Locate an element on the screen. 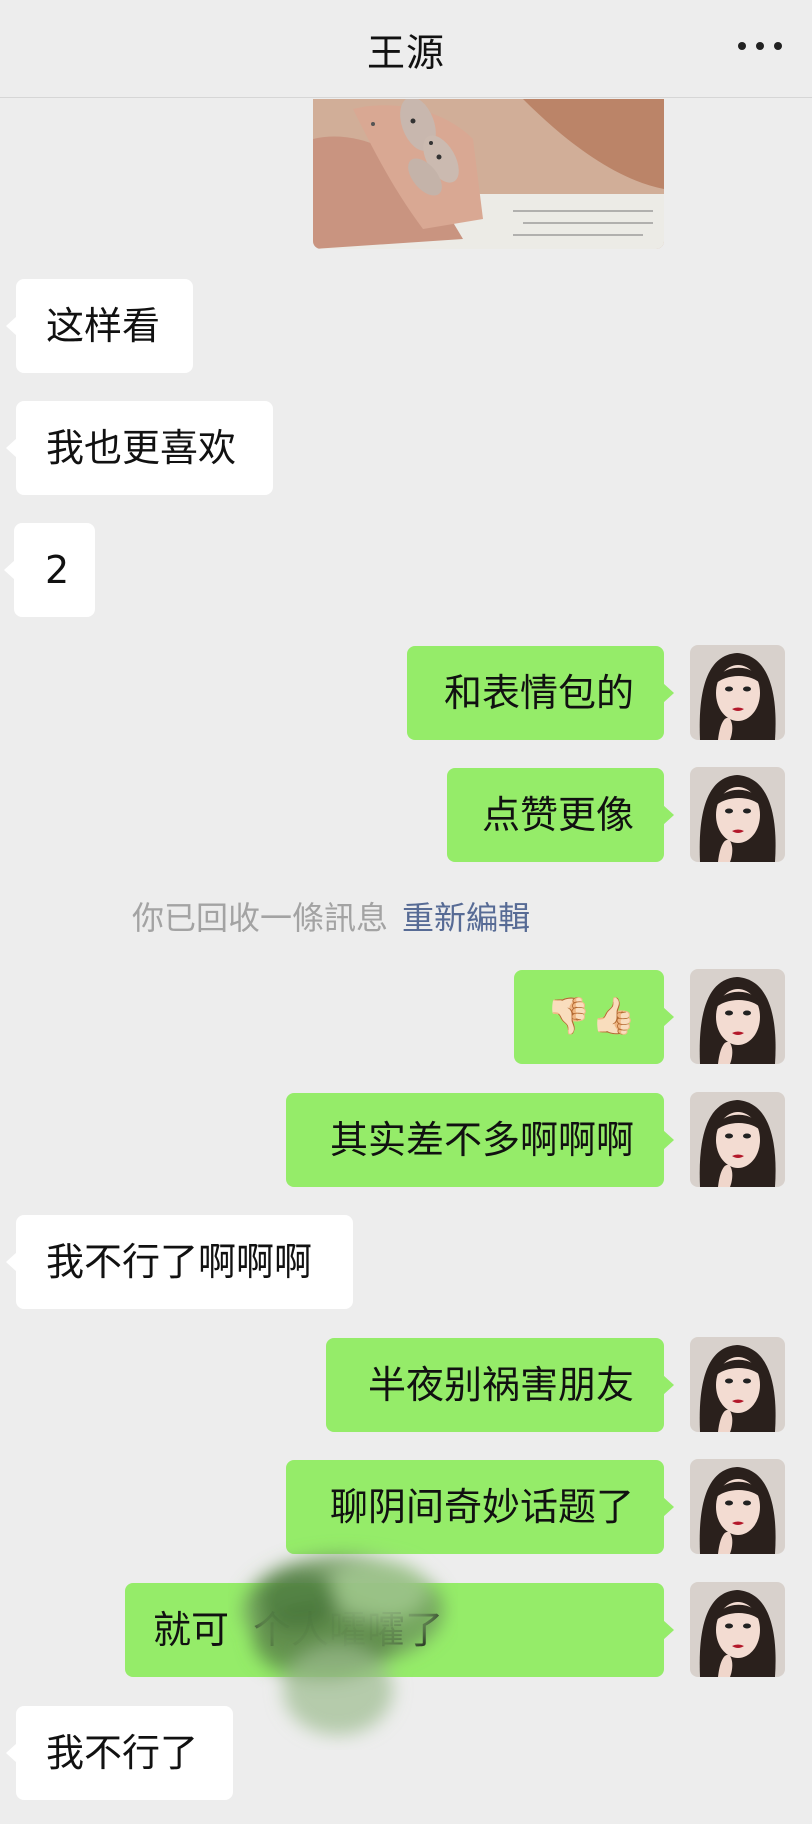 This screenshot has width=812, height=1824. outgoing-message-bubble: 👎🏻👍🏻 is located at coordinates (594, 1017).